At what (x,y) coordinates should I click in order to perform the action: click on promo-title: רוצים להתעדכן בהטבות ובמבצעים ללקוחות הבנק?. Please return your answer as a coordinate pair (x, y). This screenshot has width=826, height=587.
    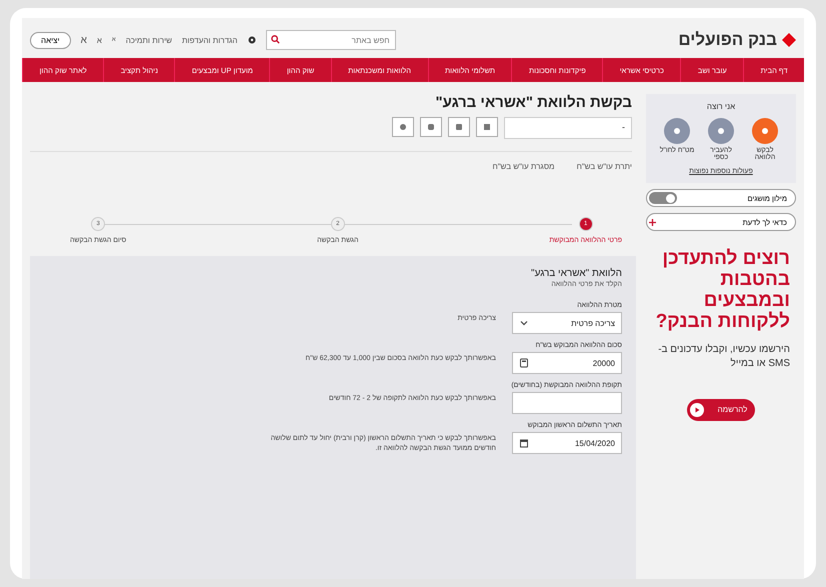
    Looking at the image, I should click on (722, 291).